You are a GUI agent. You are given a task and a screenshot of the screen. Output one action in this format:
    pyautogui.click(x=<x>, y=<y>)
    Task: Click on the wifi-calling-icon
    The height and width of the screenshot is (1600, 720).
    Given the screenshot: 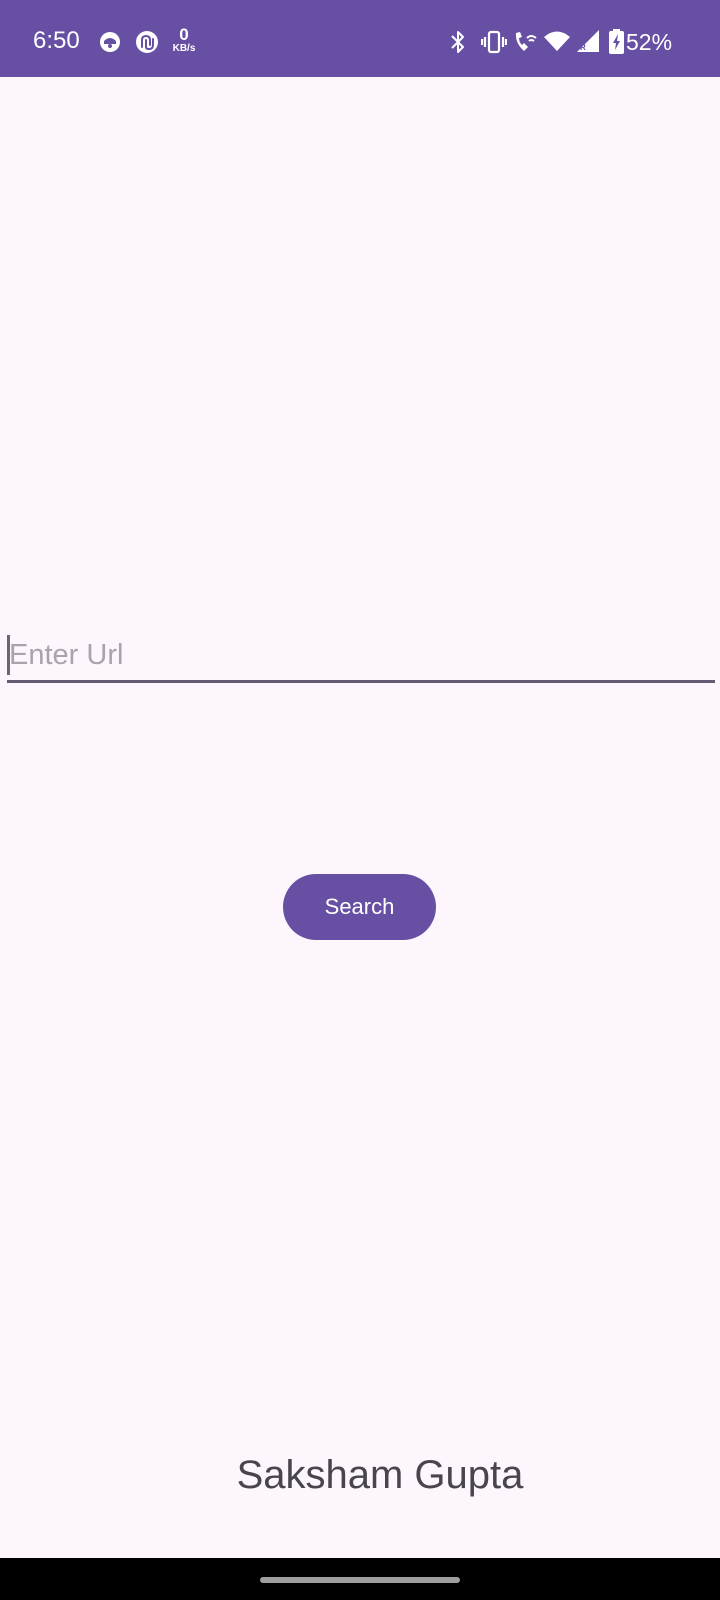 What is the action you would take?
    pyautogui.click(x=526, y=41)
    